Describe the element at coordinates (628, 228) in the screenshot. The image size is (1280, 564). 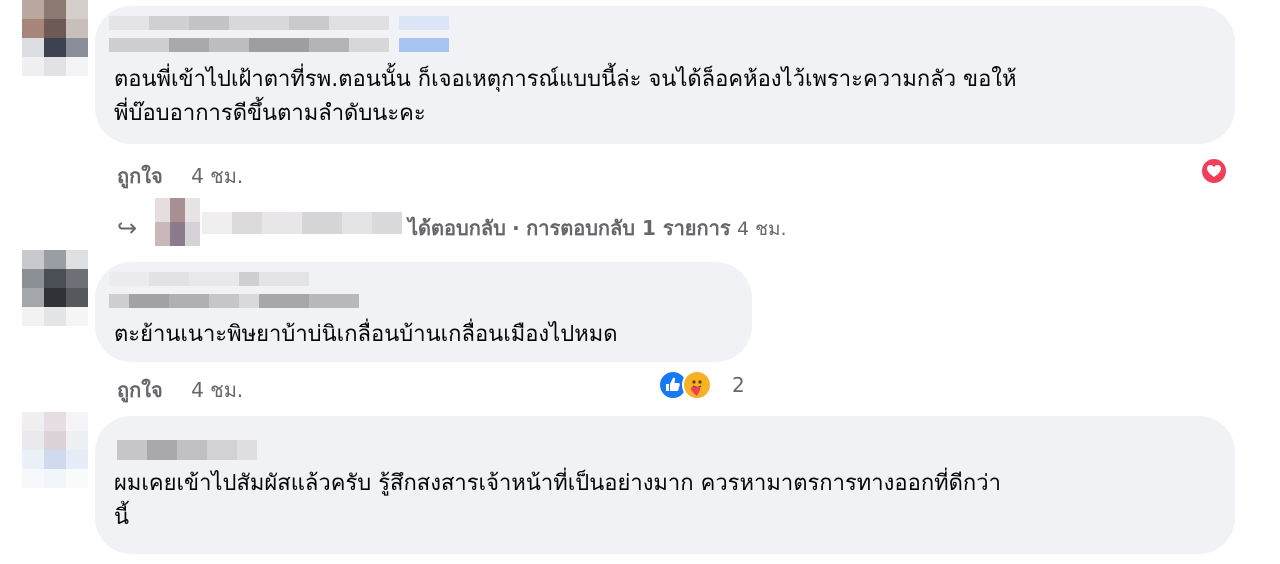
I see `replies-count-label: การตอบกลับ 1 รายการ` at that location.